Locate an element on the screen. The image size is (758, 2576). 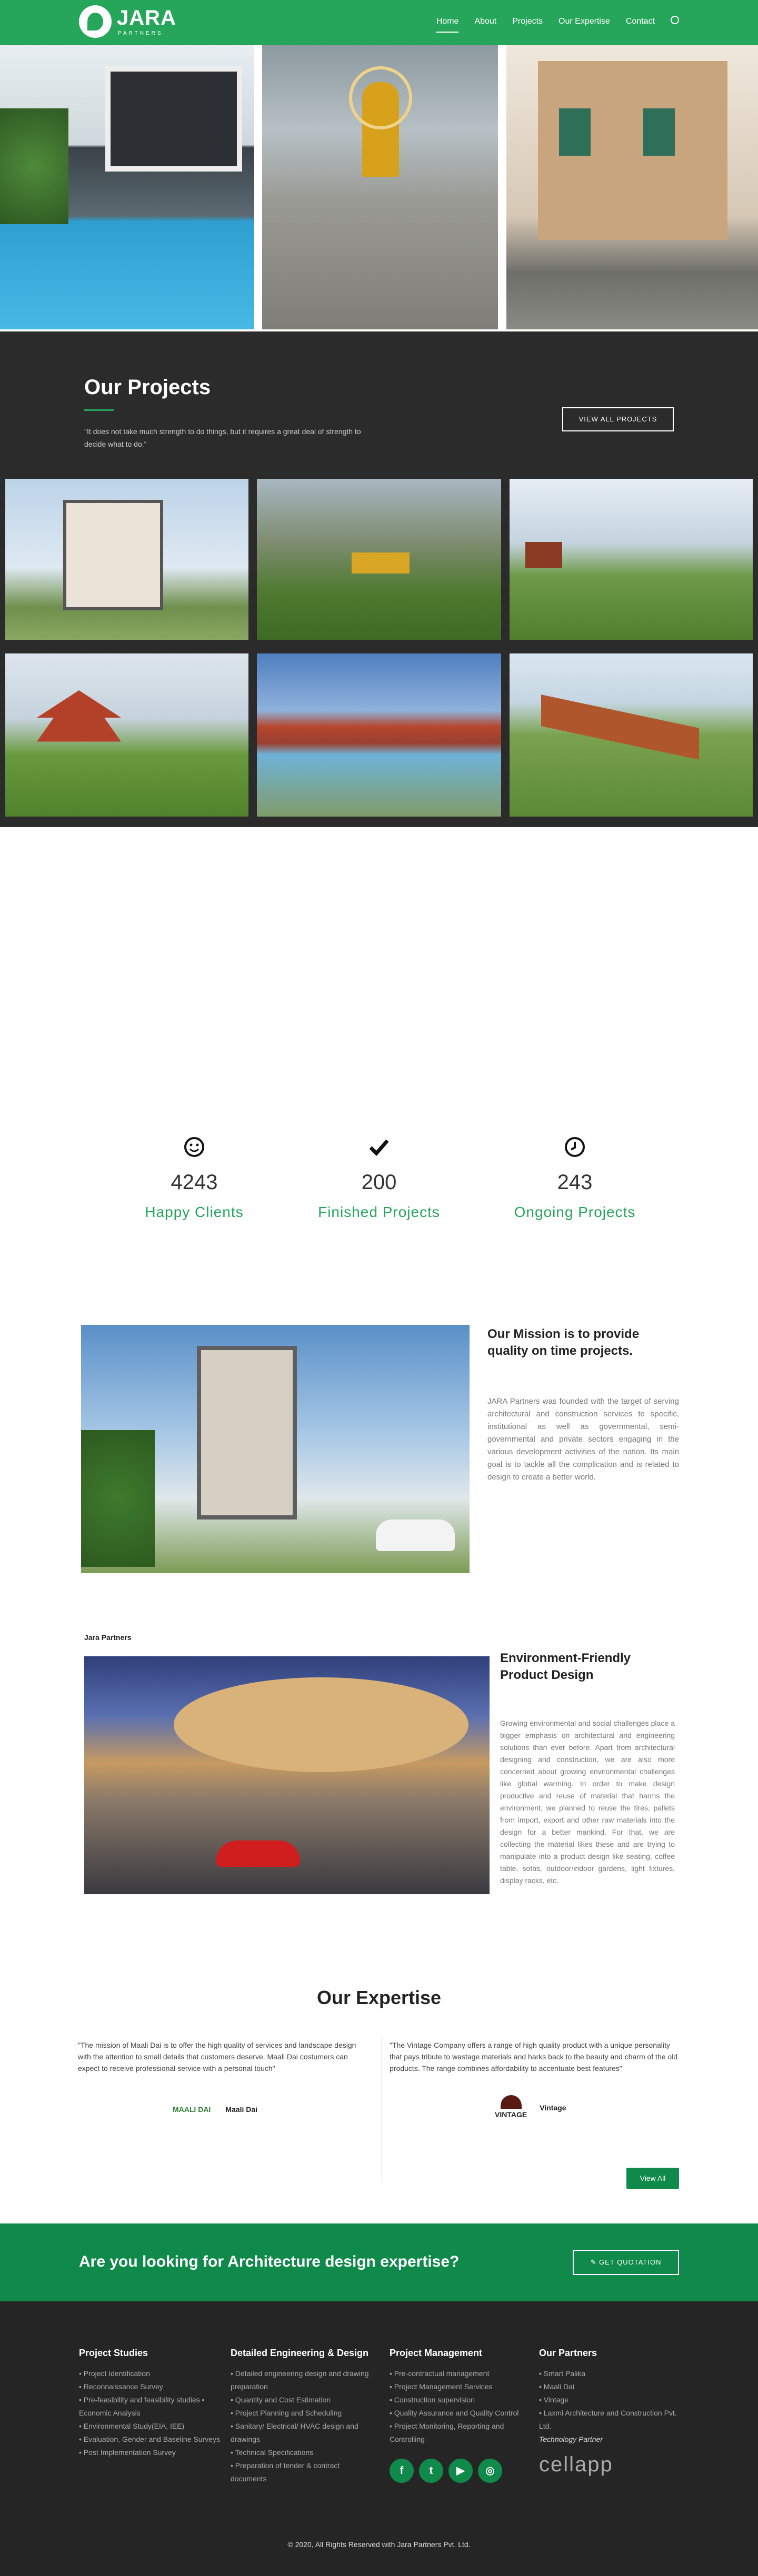
social-links: f t ▶ ◎ is located at coordinates (461, 2471).